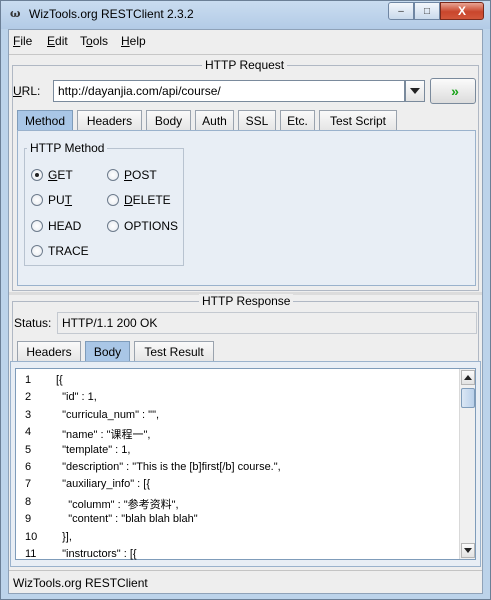  Describe the element at coordinates (245, 15) in the screenshot. I see `title-bar: ω WizTools.org RESTClient 2.3.2 – □ X` at that location.